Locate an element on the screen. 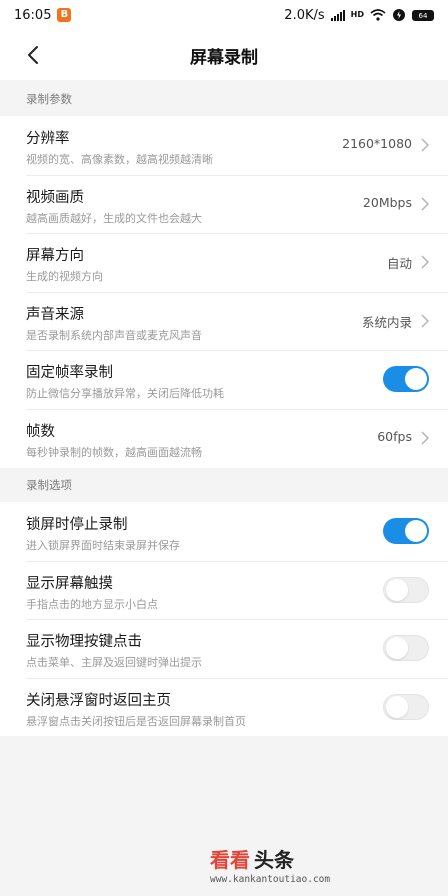 The width and height of the screenshot is (448, 896). setting-title: 屏幕方向 is located at coordinates (55, 256).